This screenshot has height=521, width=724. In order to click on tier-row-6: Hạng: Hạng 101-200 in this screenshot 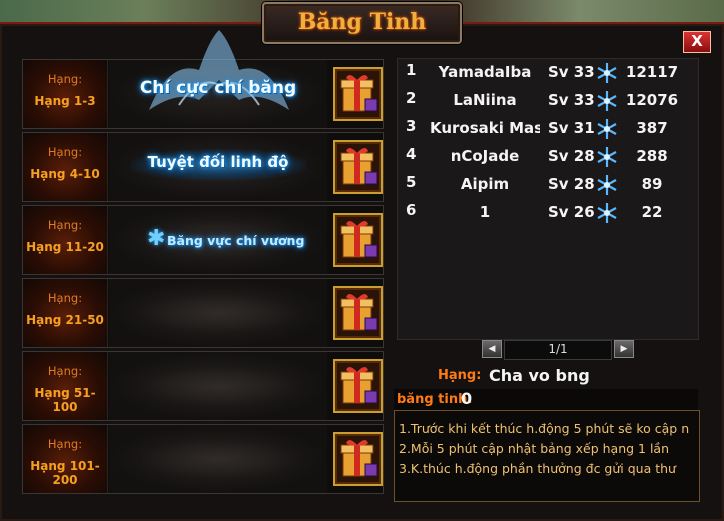, I will do `click(203, 459)`.